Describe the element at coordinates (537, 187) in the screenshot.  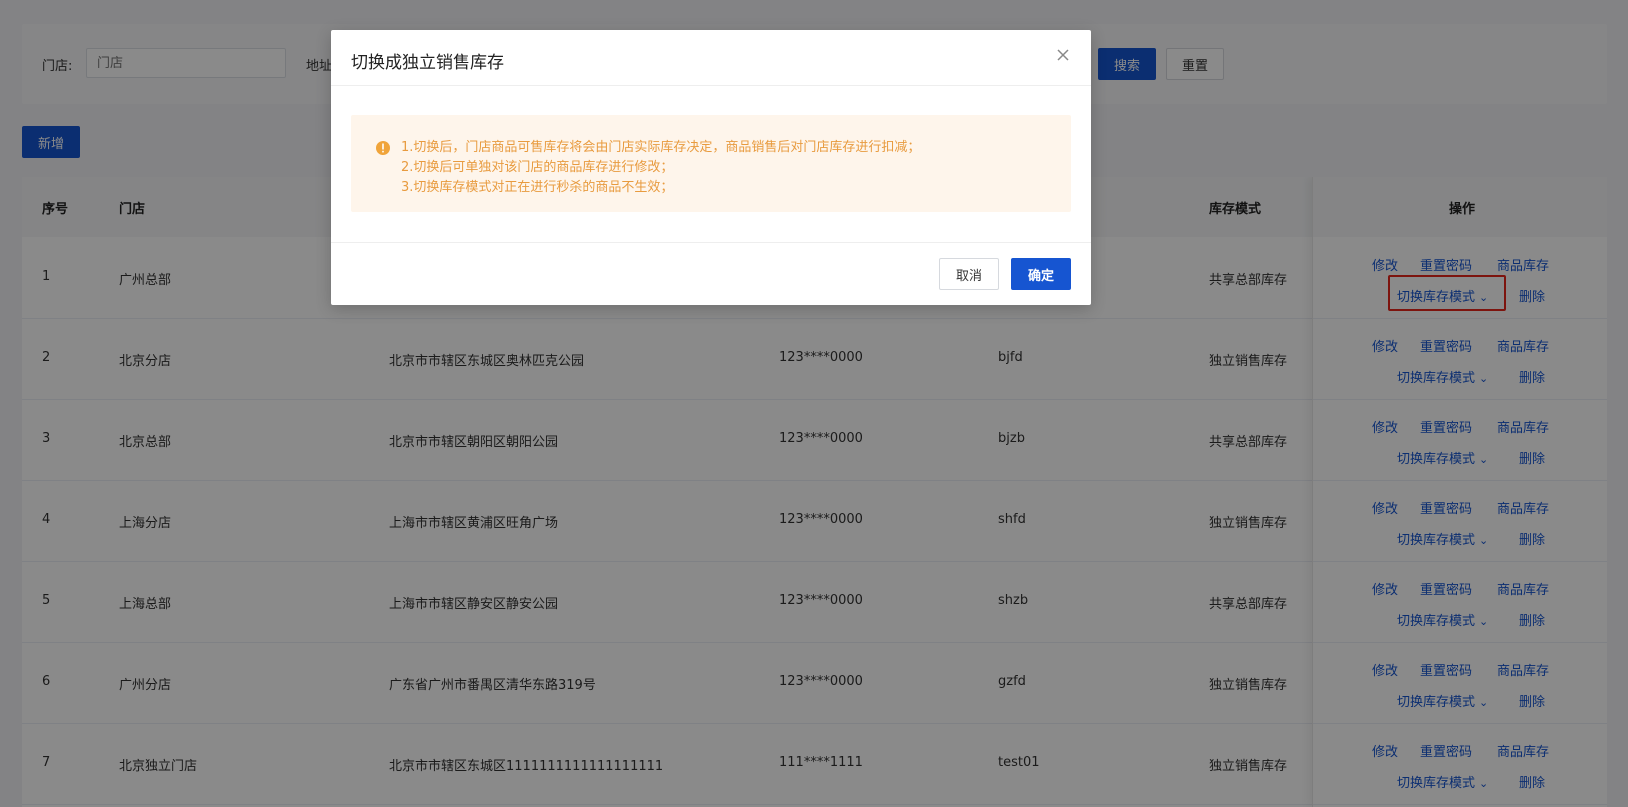
I see `warning-note-3: 3.切换库存模式对正在进行秒杀的商品不生效；` at that location.